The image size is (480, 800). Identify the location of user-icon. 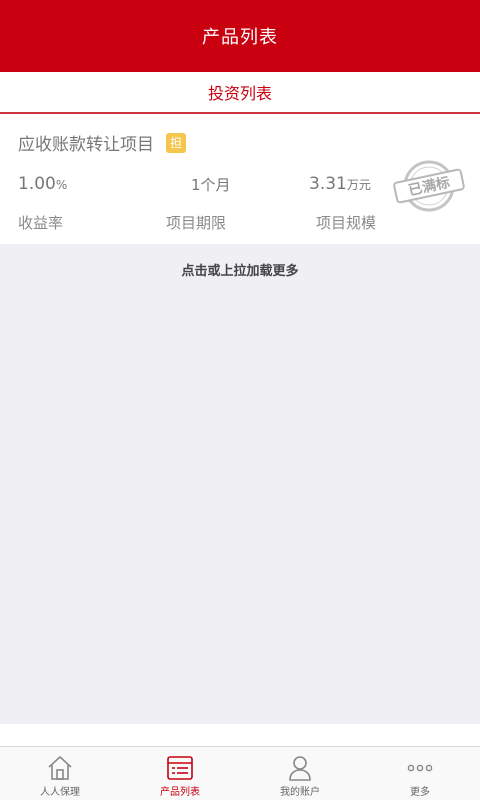
(300, 768).